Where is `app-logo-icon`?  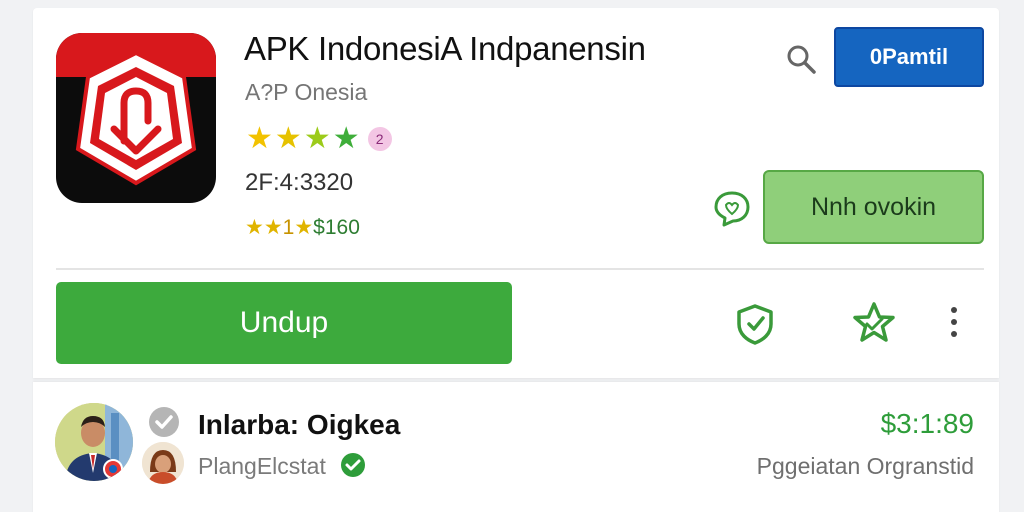 app-logo-icon is located at coordinates (136, 118).